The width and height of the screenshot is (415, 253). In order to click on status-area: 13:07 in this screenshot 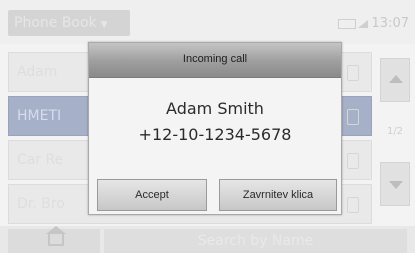, I will do `click(373, 23)`.